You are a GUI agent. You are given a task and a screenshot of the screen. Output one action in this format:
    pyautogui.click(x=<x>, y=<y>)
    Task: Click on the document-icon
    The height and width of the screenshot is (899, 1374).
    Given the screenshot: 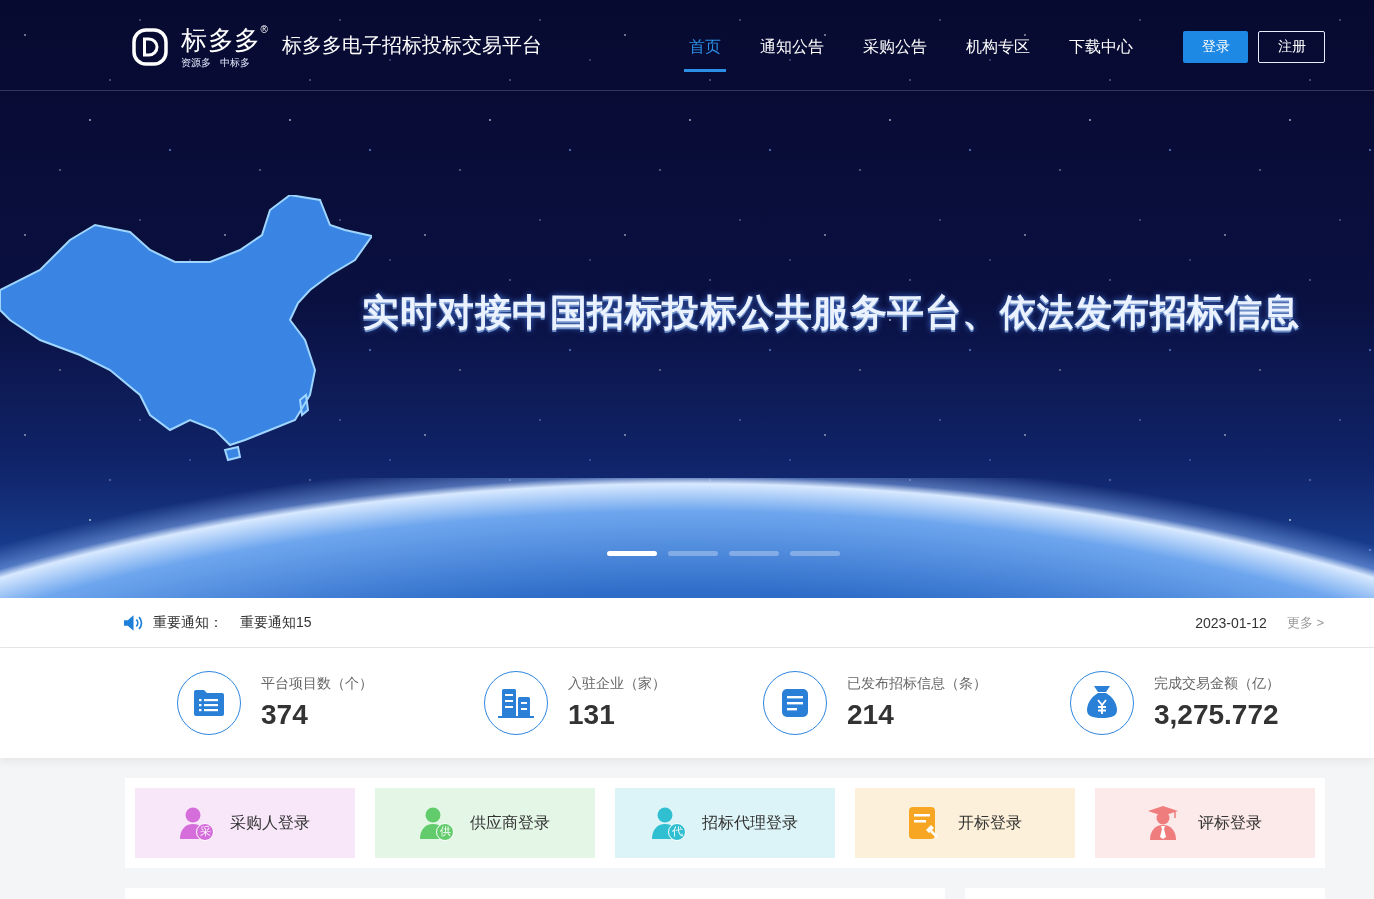 What is the action you would take?
    pyautogui.click(x=795, y=703)
    